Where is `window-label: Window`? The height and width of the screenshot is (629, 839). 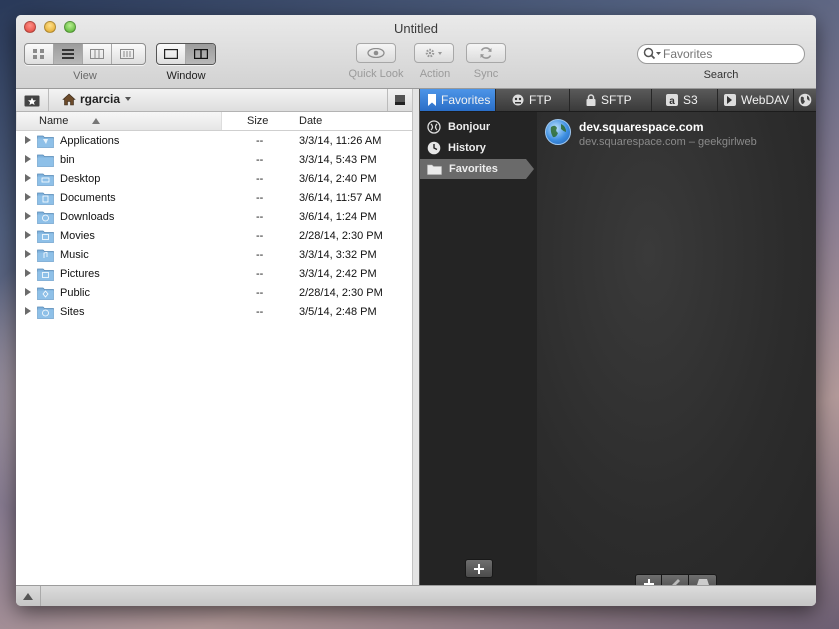
window-label: Window is located at coordinates (186, 76).